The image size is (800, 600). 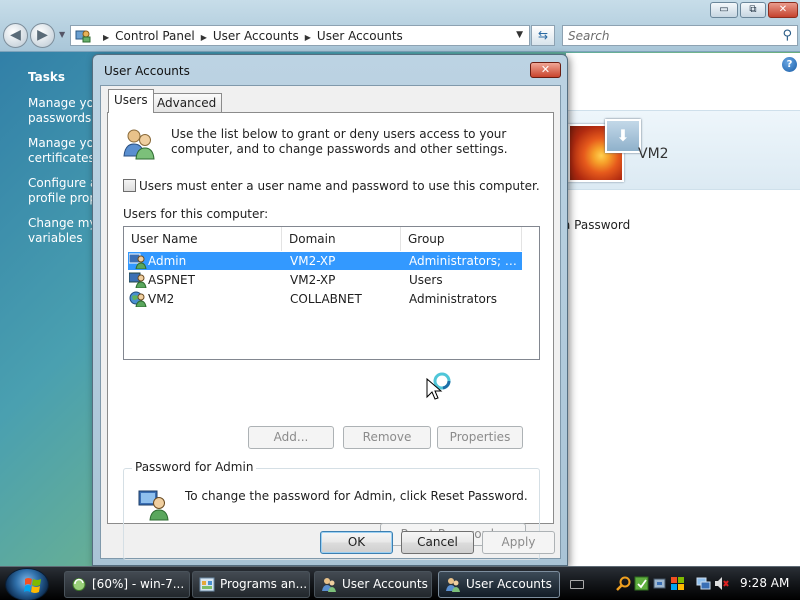 What do you see at coordinates (461, 239) in the screenshot?
I see `column-header-group: Group` at bounding box center [461, 239].